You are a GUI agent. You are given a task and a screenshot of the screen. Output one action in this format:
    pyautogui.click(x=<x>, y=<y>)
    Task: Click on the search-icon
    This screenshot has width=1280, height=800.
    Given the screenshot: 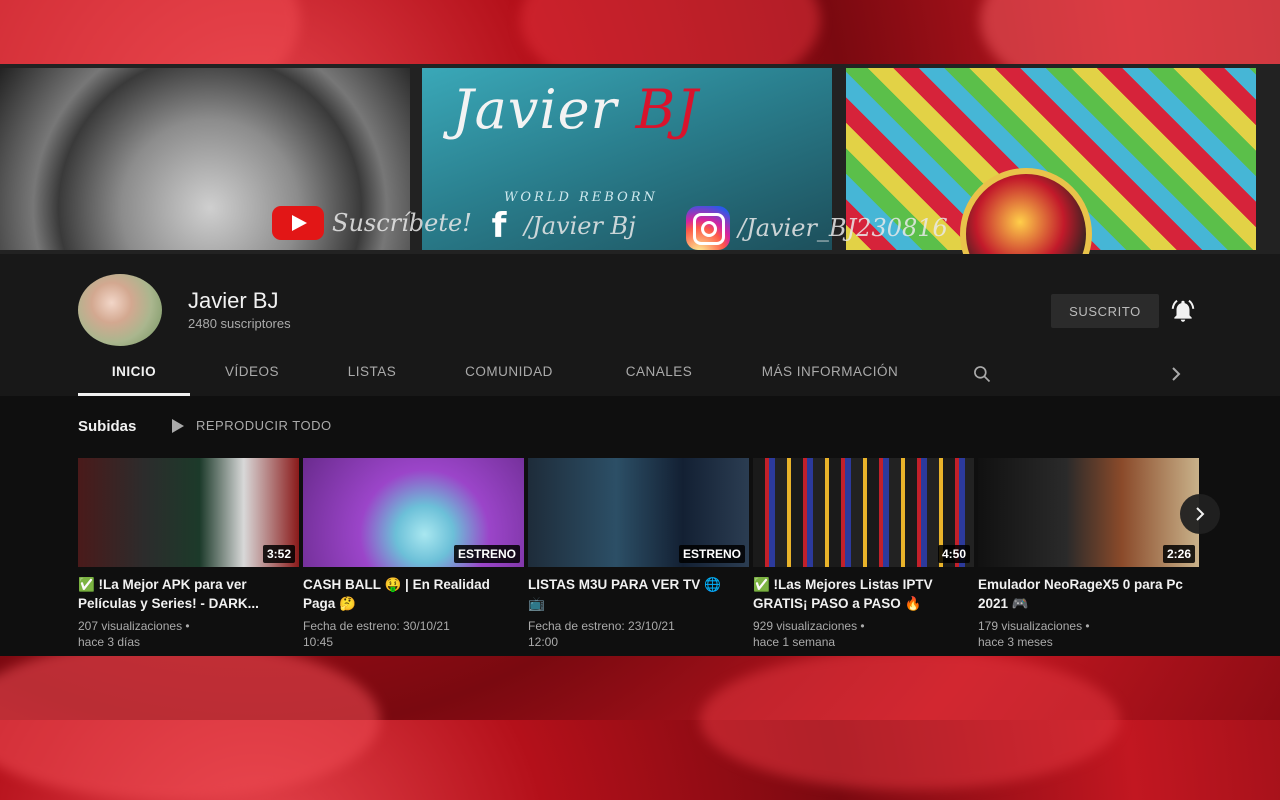 What is the action you would take?
    pyautogui.click(x=982, y=374)
    